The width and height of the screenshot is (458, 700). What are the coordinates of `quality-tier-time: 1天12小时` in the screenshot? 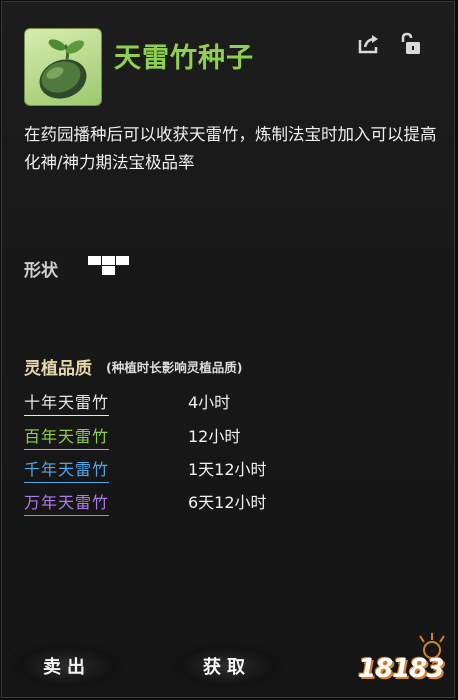 It's located at (227, 469).